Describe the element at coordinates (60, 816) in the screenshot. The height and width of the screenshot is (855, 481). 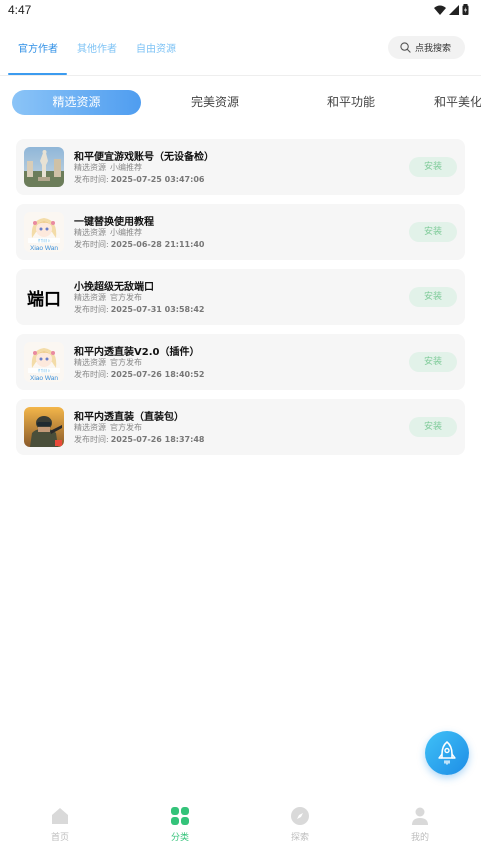
I see `home-icon` at that location.